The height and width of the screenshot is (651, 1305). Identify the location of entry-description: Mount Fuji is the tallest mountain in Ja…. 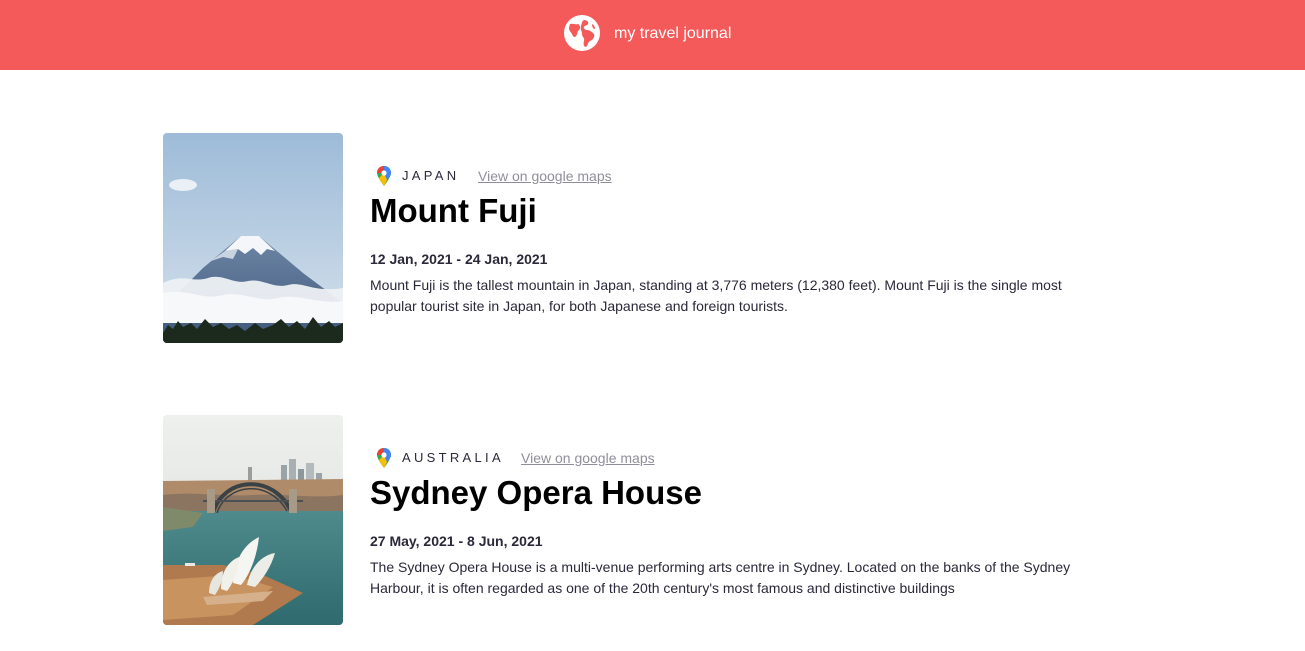
(716, 295).